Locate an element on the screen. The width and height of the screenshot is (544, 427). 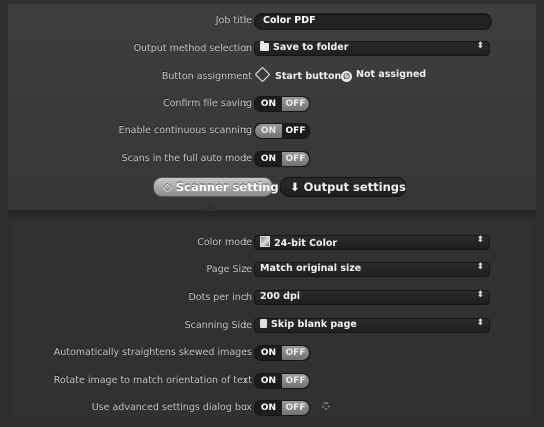
active-tab-pointer is located at coordinates (210, 207).